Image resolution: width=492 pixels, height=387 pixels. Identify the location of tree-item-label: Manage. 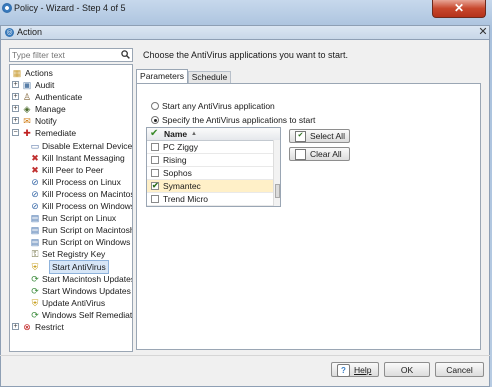
(50, 109).